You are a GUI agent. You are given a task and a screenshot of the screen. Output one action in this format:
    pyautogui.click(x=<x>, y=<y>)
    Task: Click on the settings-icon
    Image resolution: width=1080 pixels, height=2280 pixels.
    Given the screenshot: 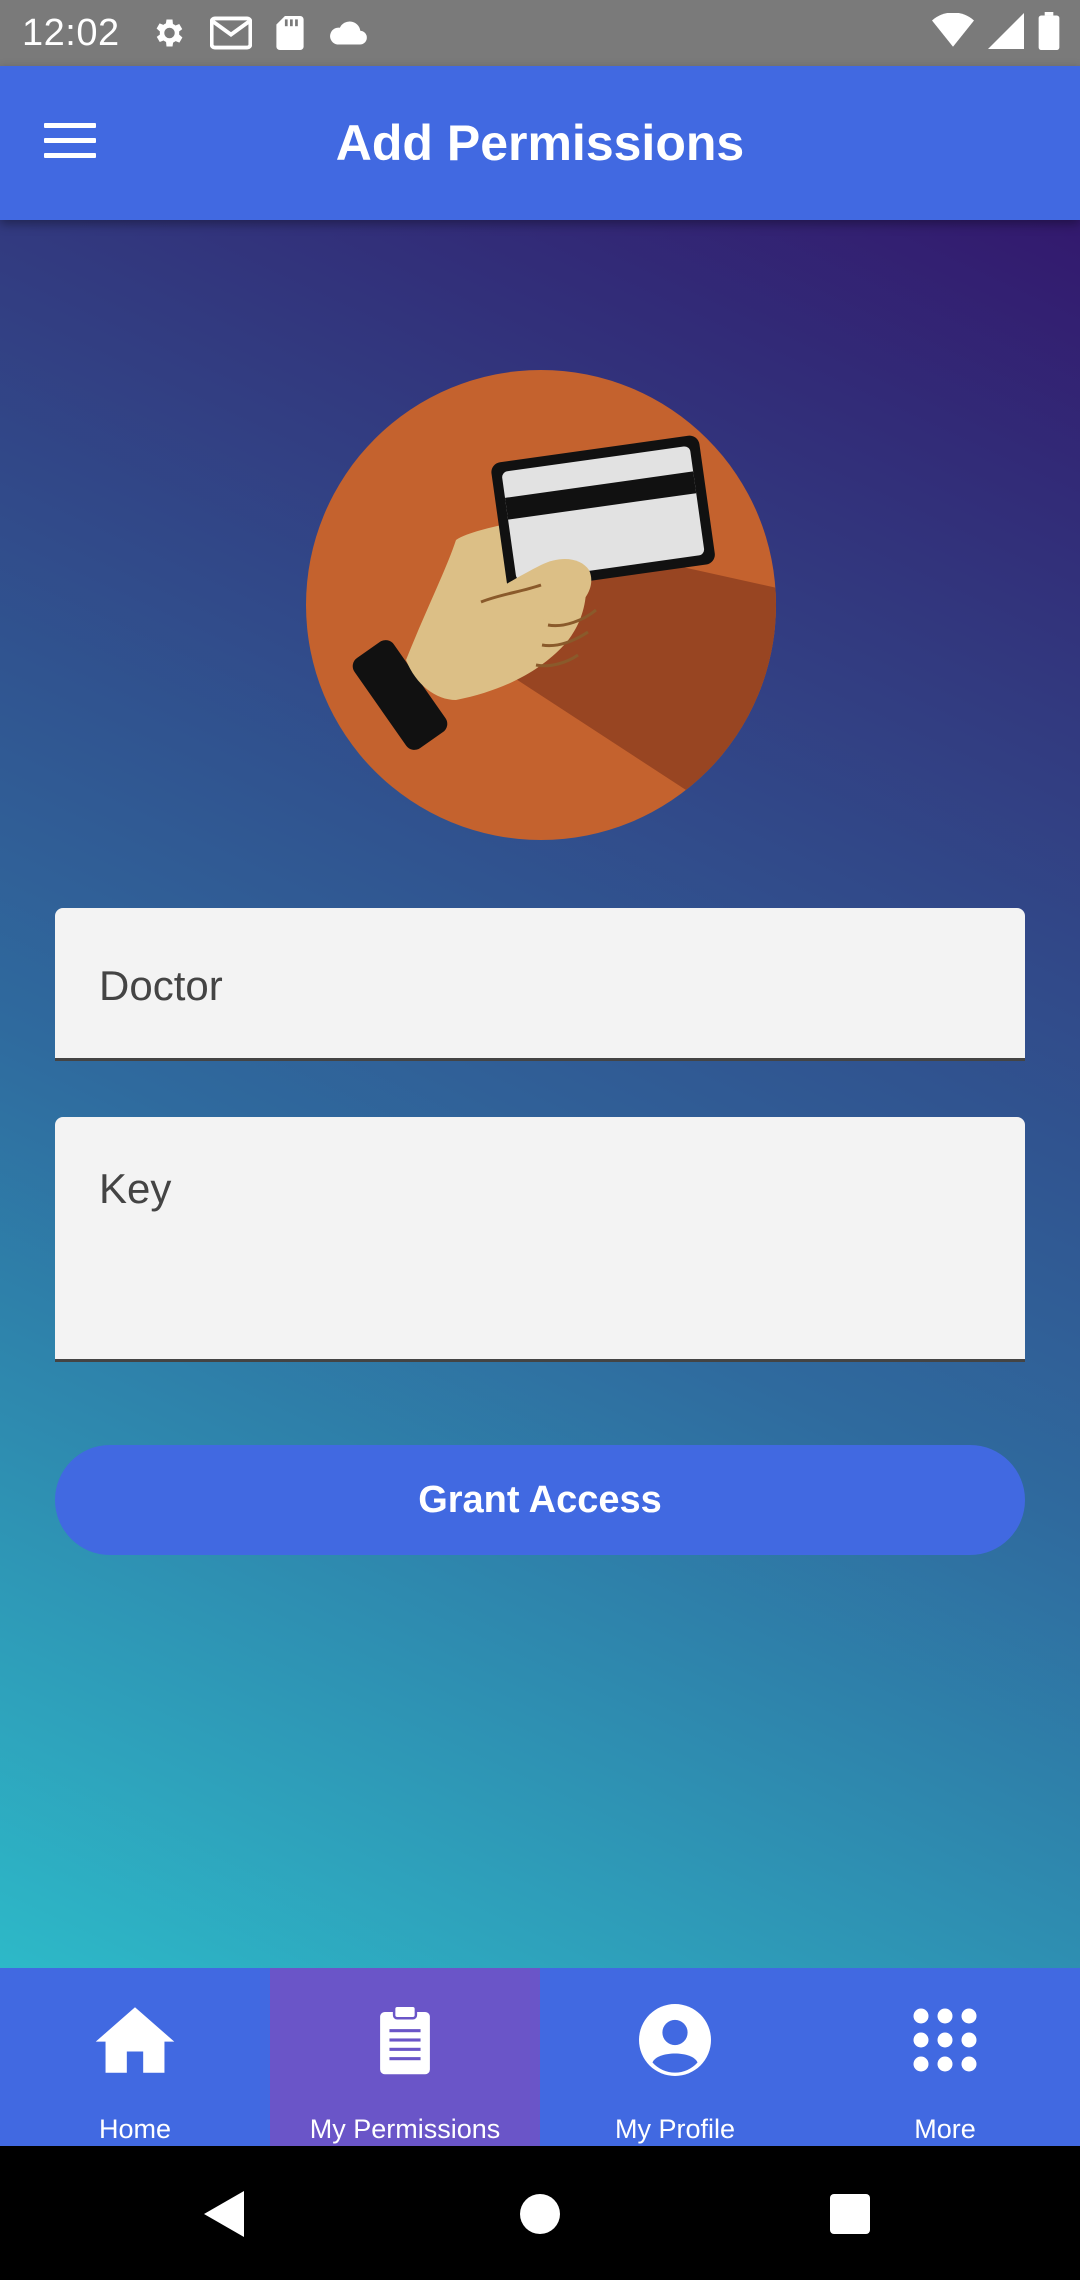 What is the action you would take?
    pyautogui.click(x=169, y=33)
    